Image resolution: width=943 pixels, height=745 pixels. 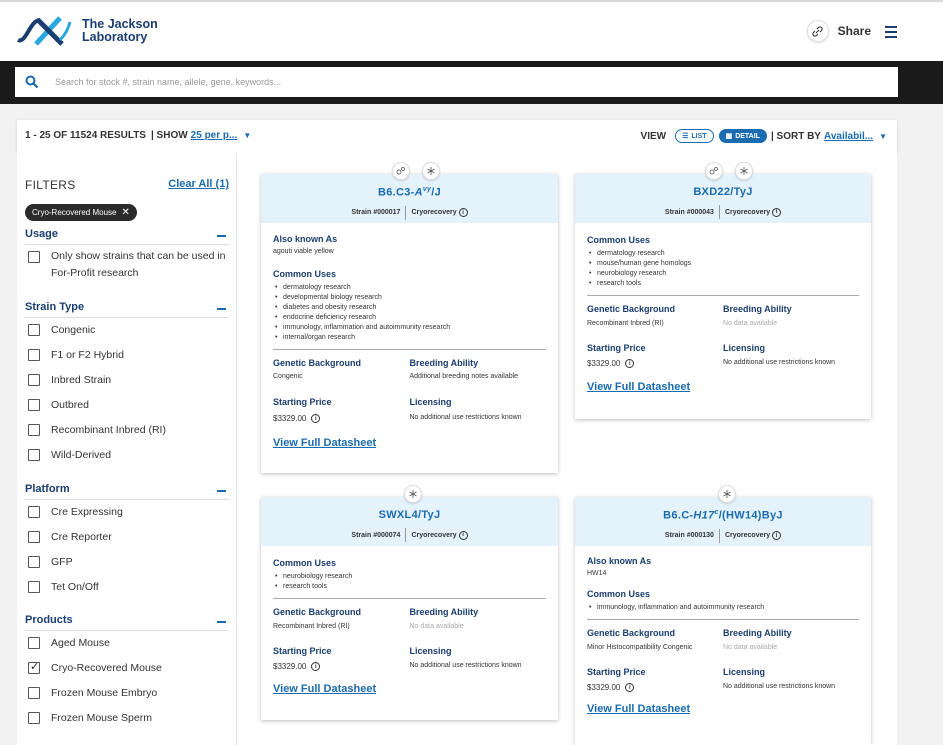 What do you see at coordinates (80, 643) in the screenshot?
I see `filter-option-label: Aged Mouse` at bounding box center [80, 643].